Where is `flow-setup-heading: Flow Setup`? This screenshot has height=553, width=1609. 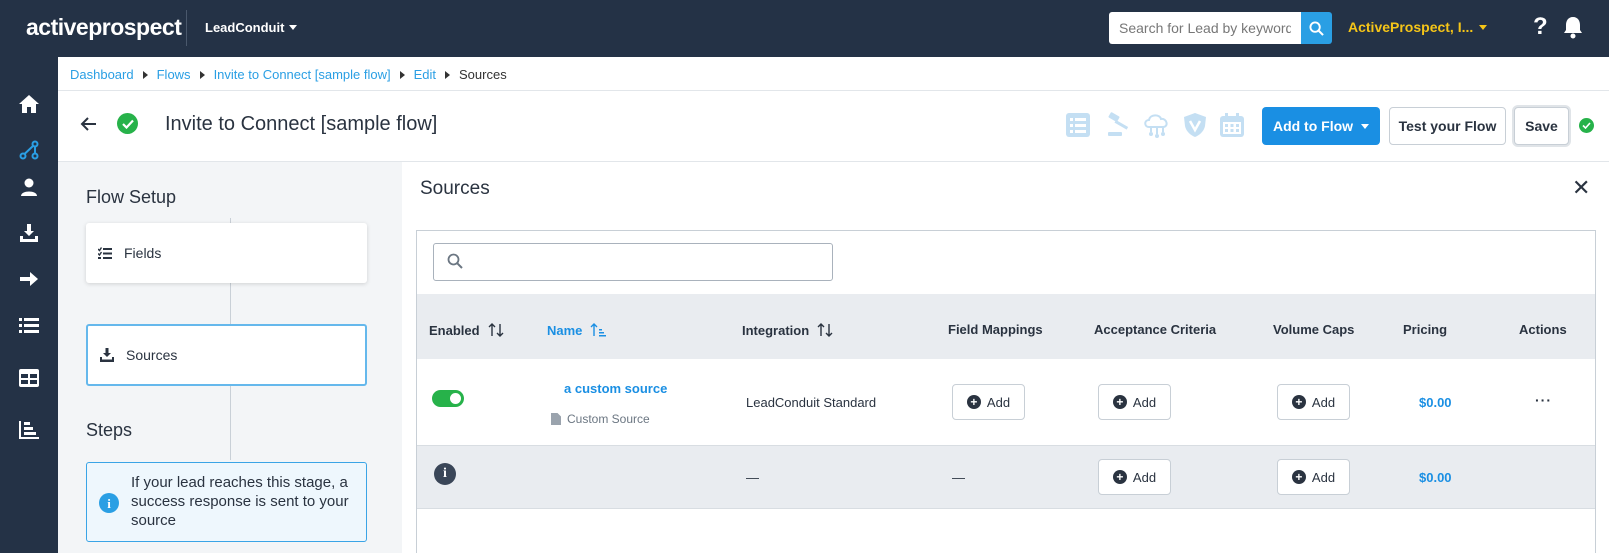 flow-setup-heading: Flow Setup is located at coordinates (131, 197).